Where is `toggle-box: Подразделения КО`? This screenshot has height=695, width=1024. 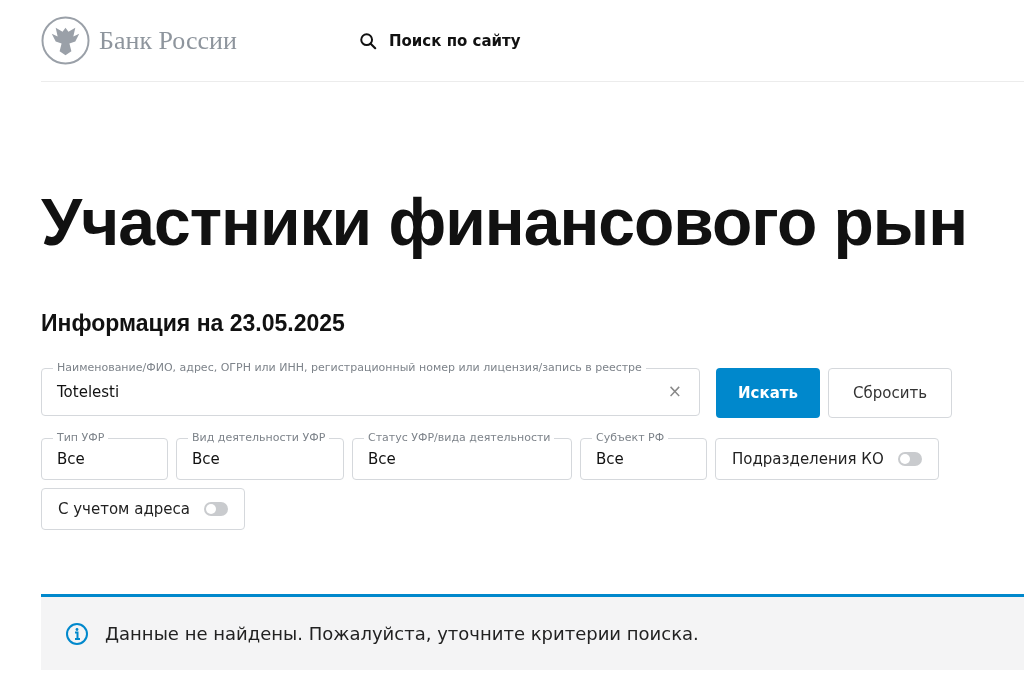 toggle-box: Подразделения КО is located at coordinates (827, 459).